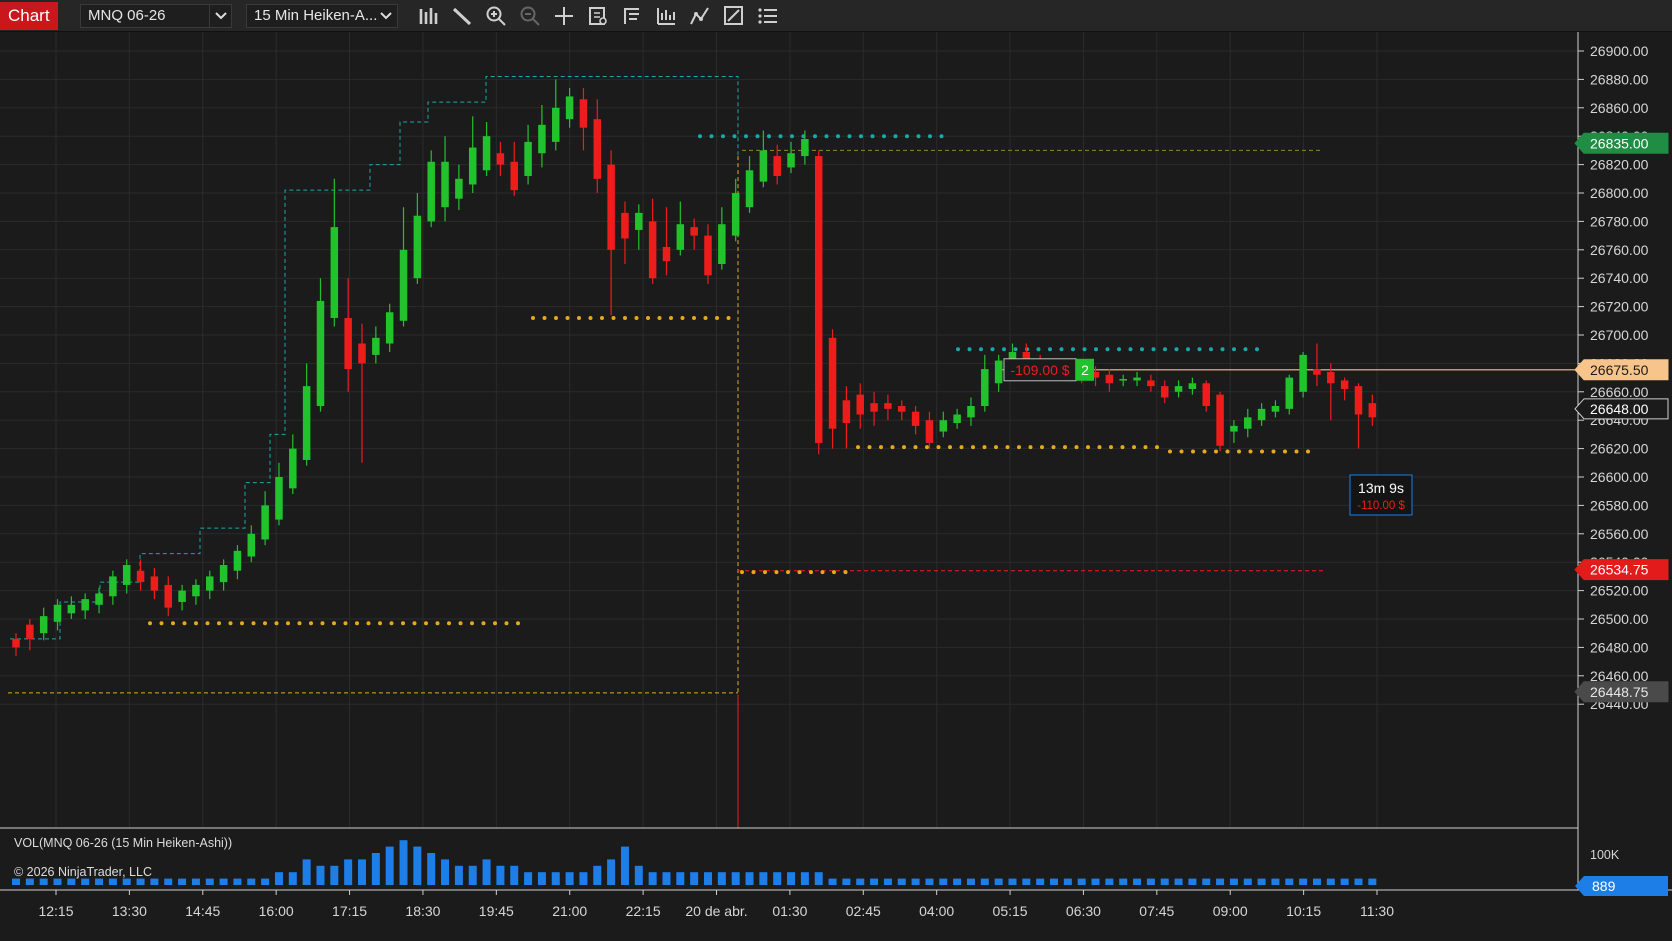 The image size is (1672, 941). I want to click on price-tick-label: 26760.00, so click(1619, 250).